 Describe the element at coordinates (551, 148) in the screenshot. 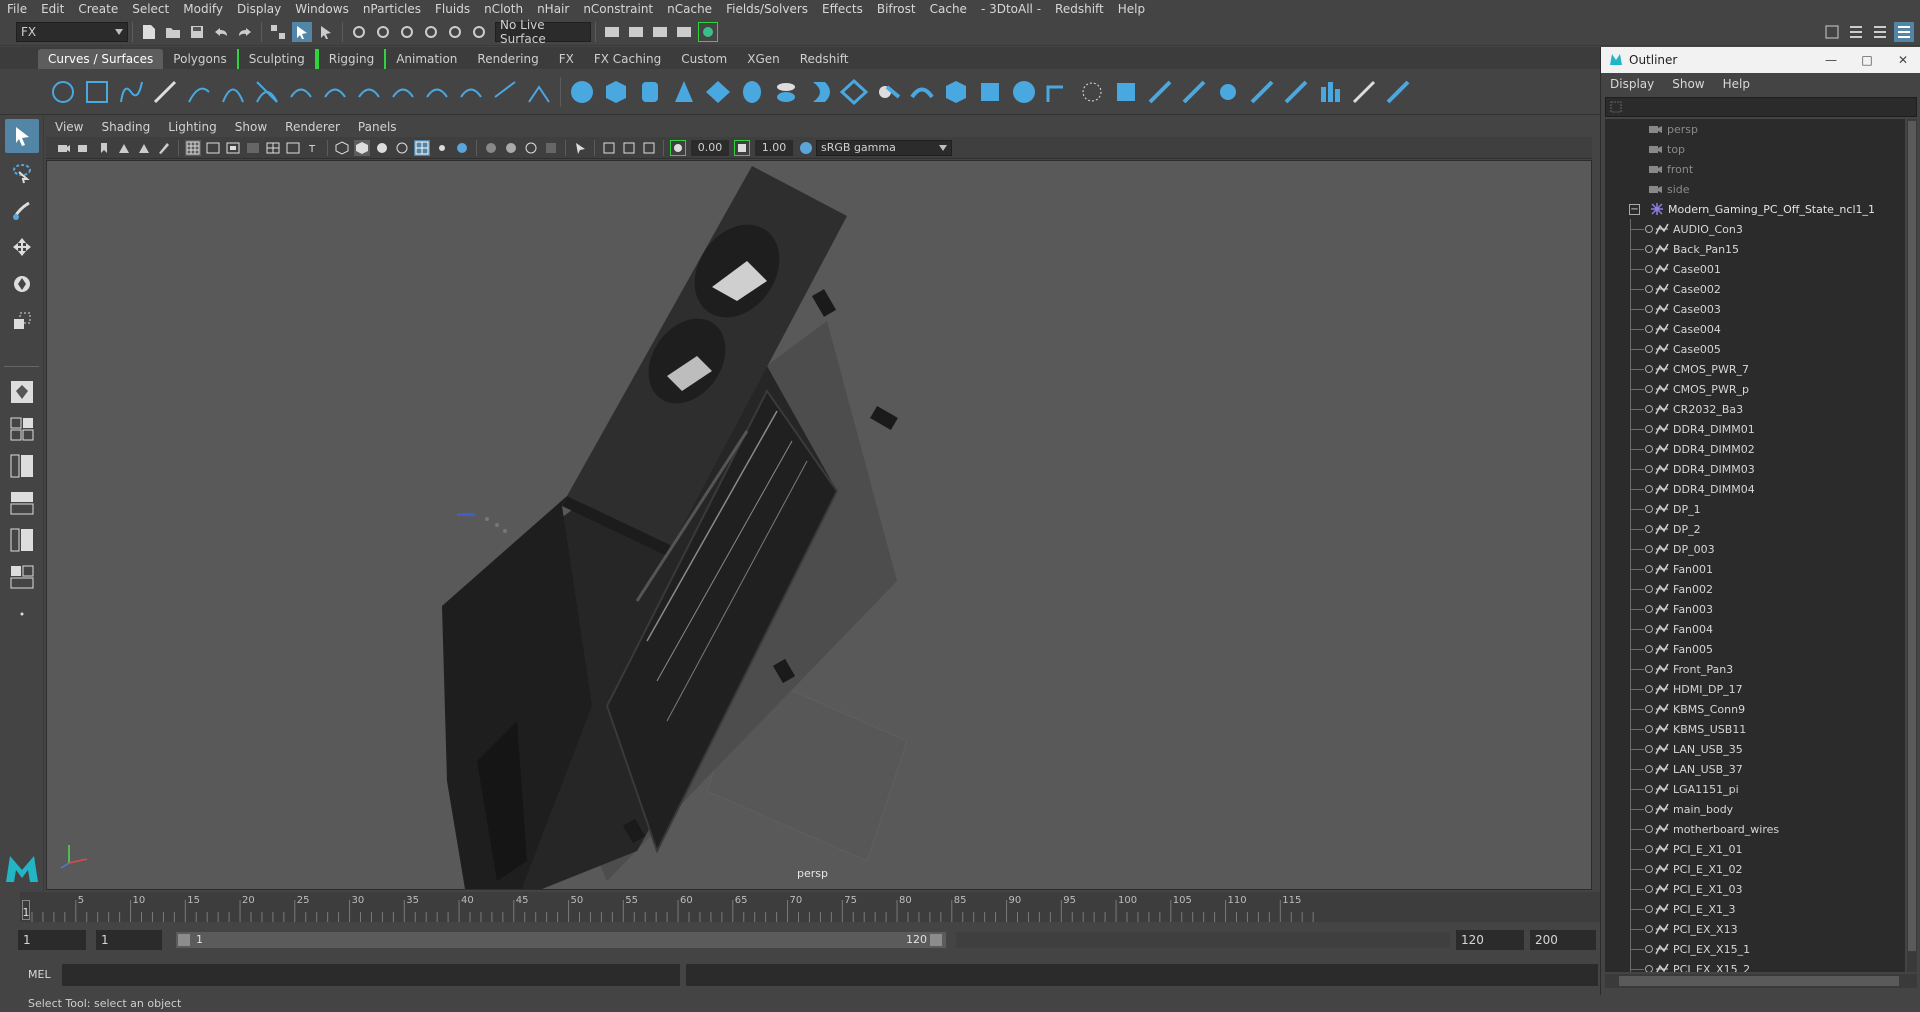

I see `depth-of-field-icon` at that location.